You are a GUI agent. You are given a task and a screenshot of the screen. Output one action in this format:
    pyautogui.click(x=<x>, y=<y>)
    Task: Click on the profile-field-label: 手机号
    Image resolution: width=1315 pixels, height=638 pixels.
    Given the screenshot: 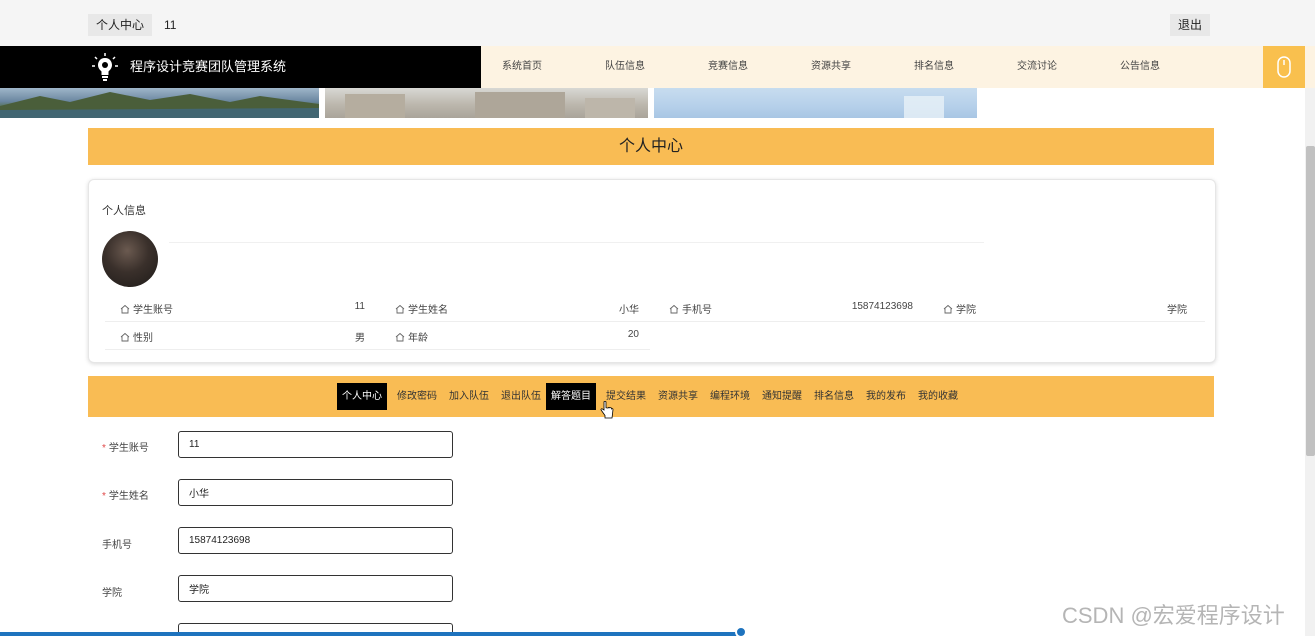 What is the action you would take?
    pyautogui.click(x=690, y=308)
    